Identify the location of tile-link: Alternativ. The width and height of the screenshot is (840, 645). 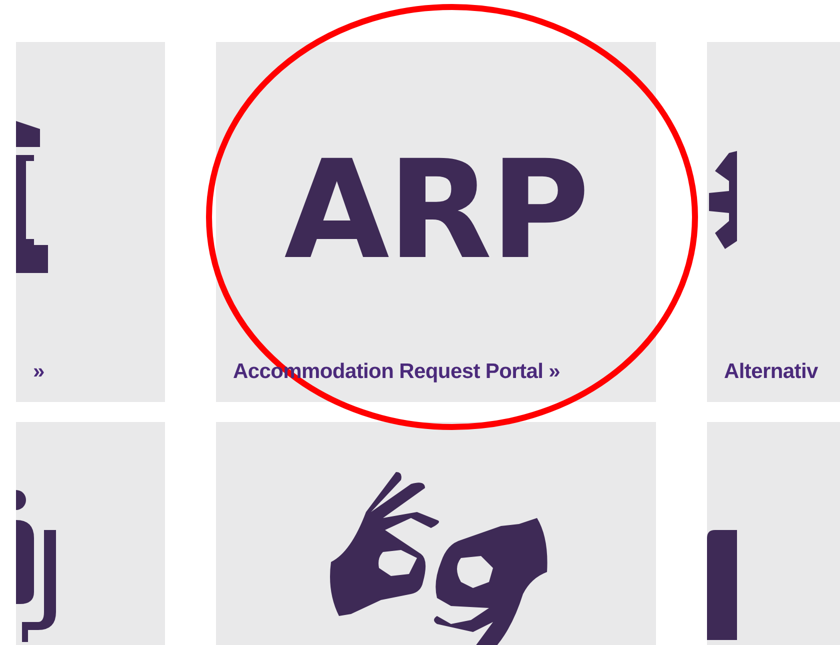
(771, 372).